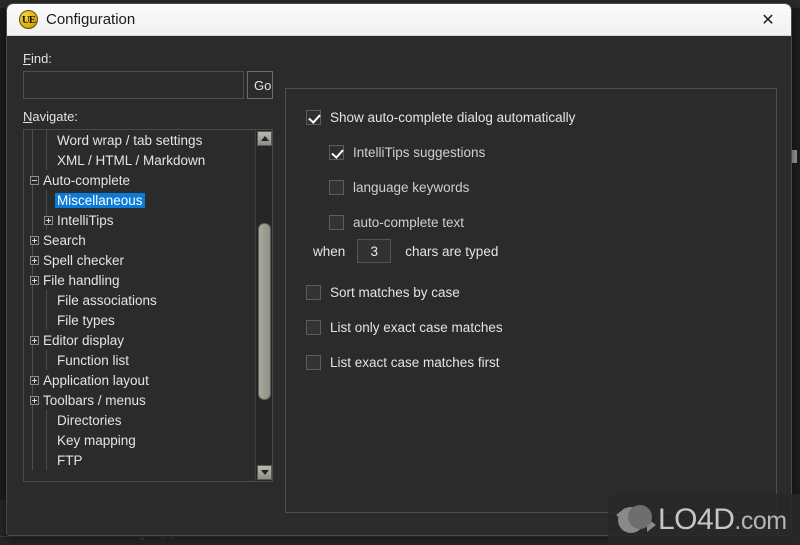 Image resolution: width=800 pixels, height=545 pixels. I want to click on tree-item: Function list, so click(140, 360).